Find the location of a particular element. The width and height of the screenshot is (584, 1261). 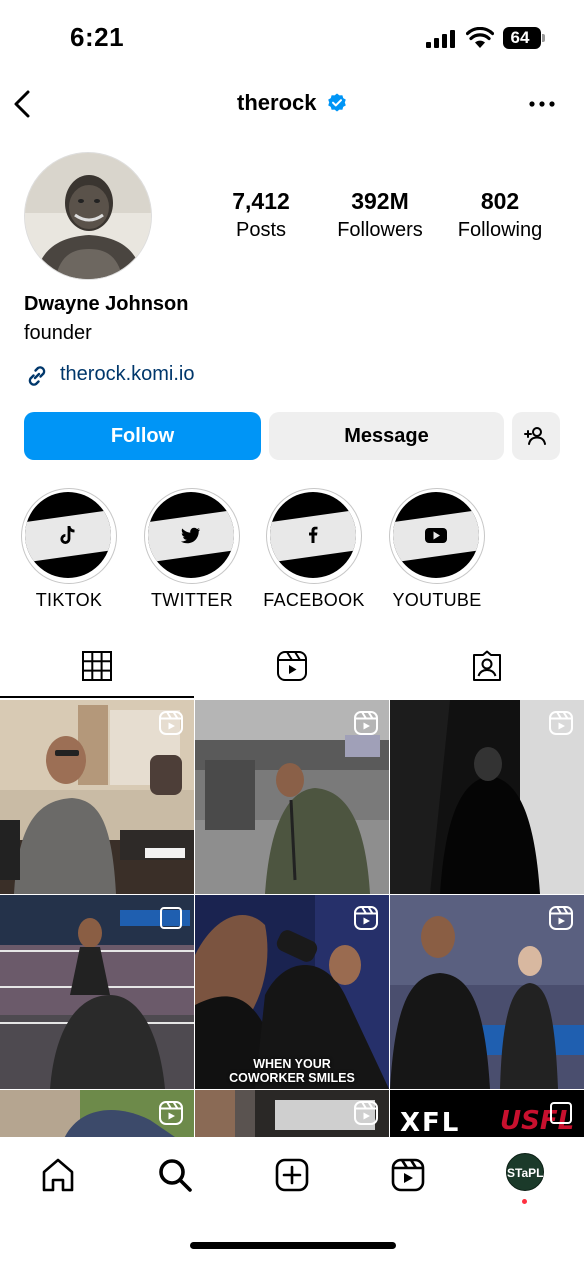

following-count: 802 is located at coordinates (500, 201).